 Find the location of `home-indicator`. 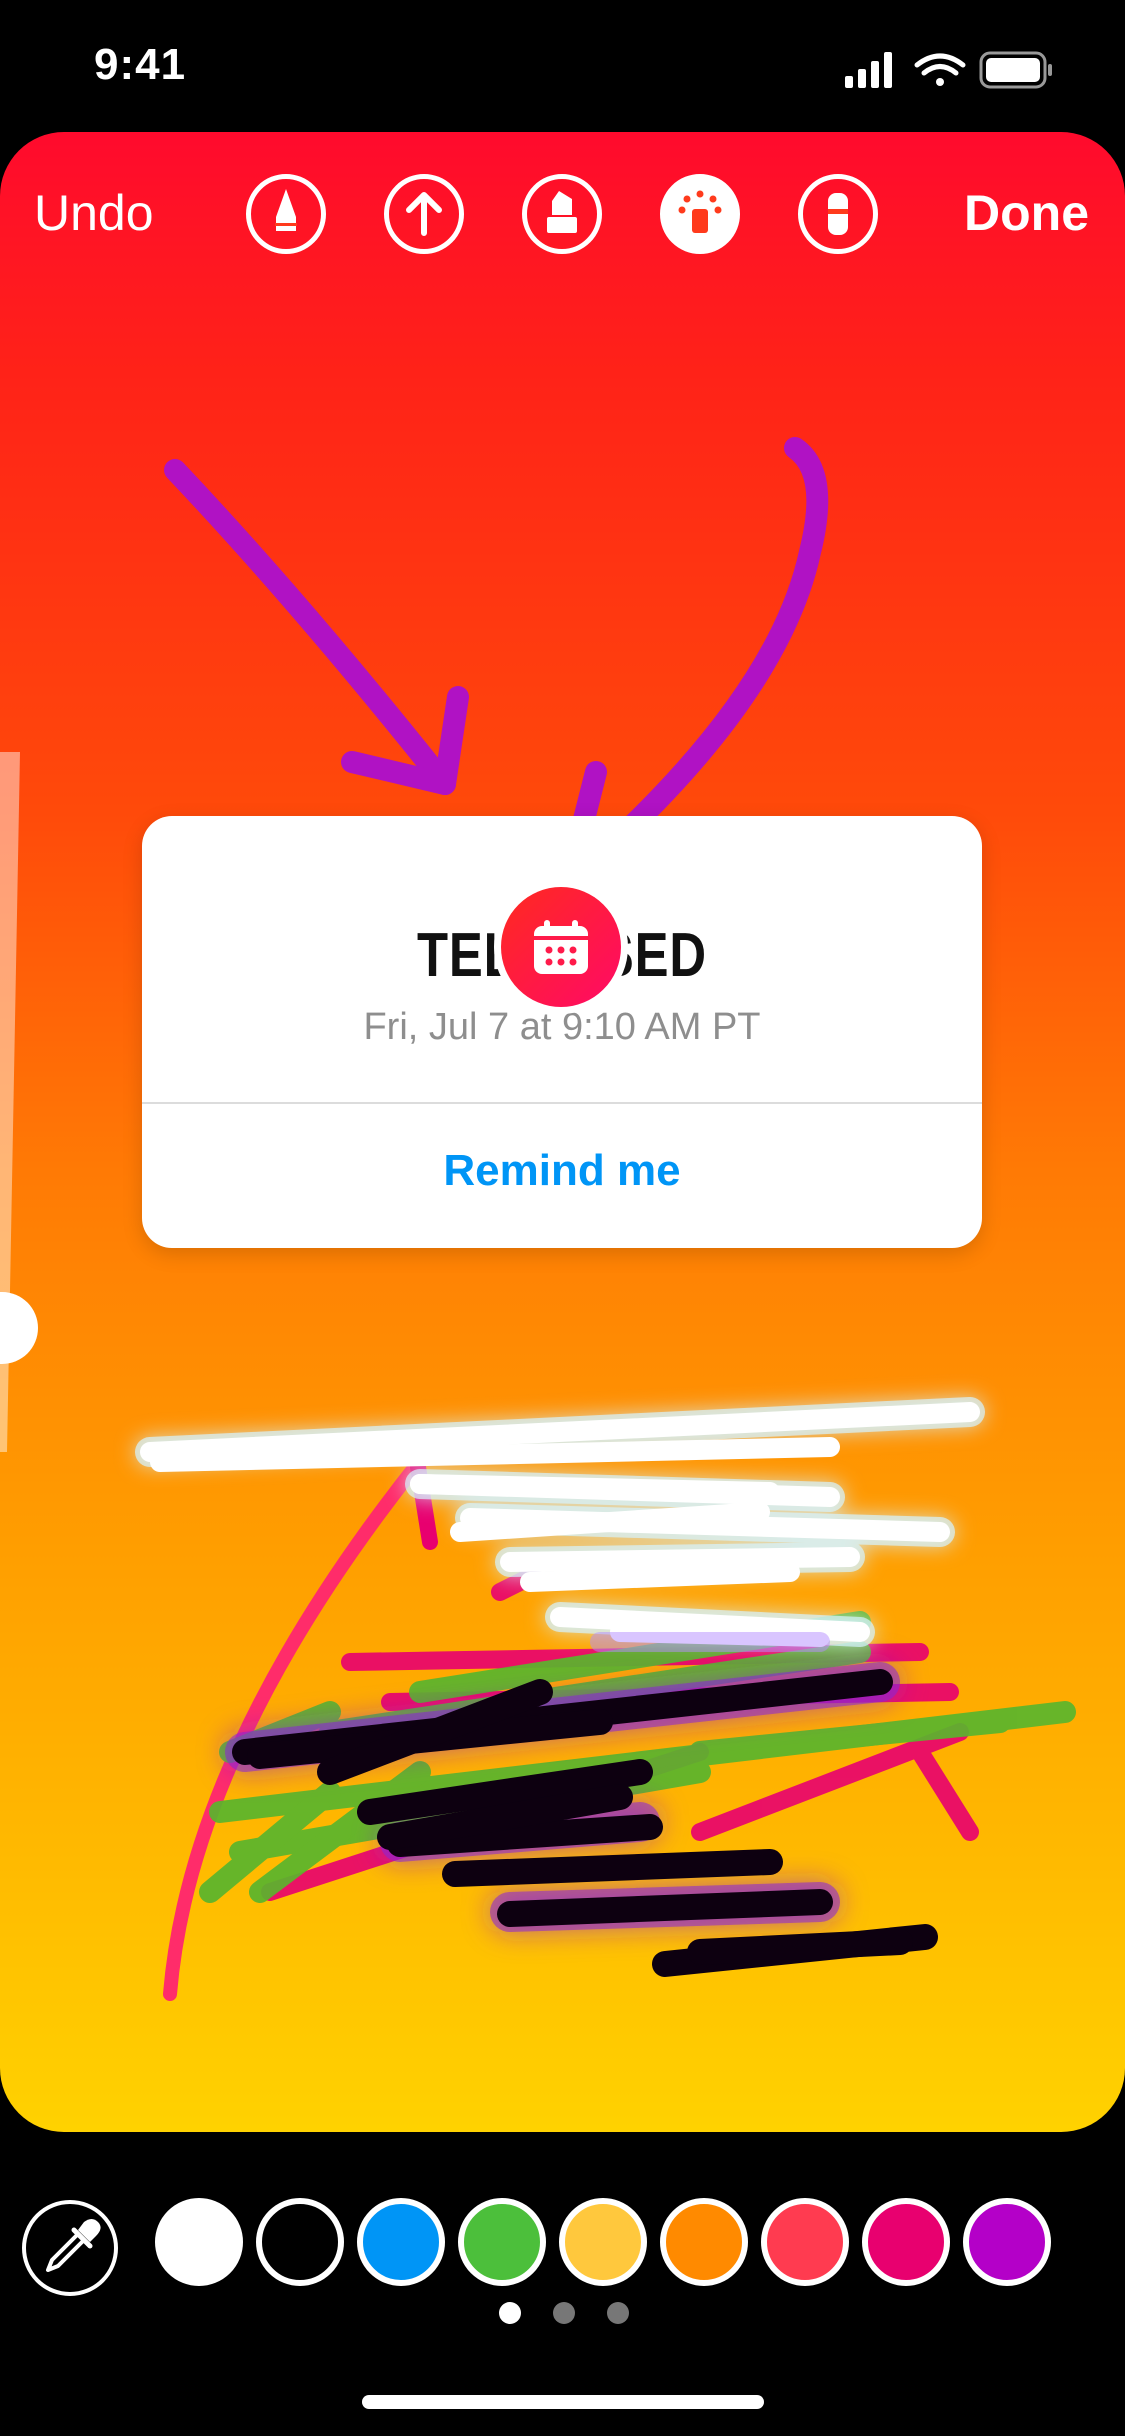

home-indicator is located at coordinates (563, 2402).